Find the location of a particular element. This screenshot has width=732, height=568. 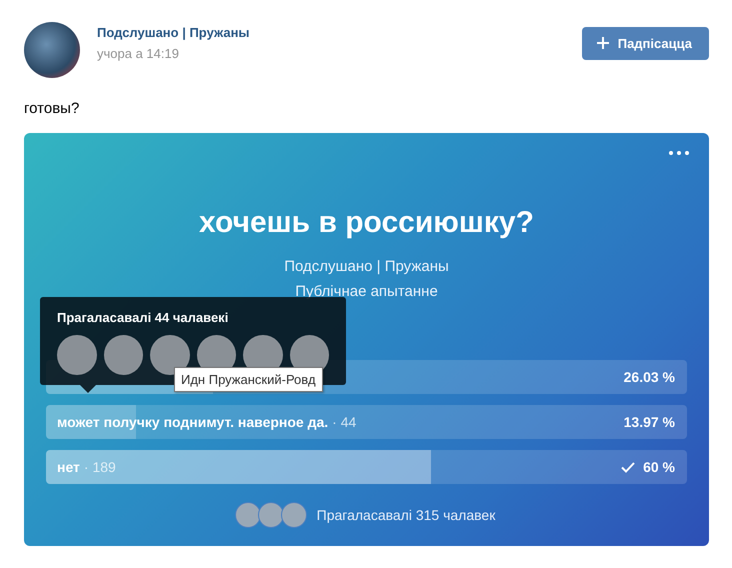

poll-title: хочешь в россиюшку? is located at coordinates (366, 223).